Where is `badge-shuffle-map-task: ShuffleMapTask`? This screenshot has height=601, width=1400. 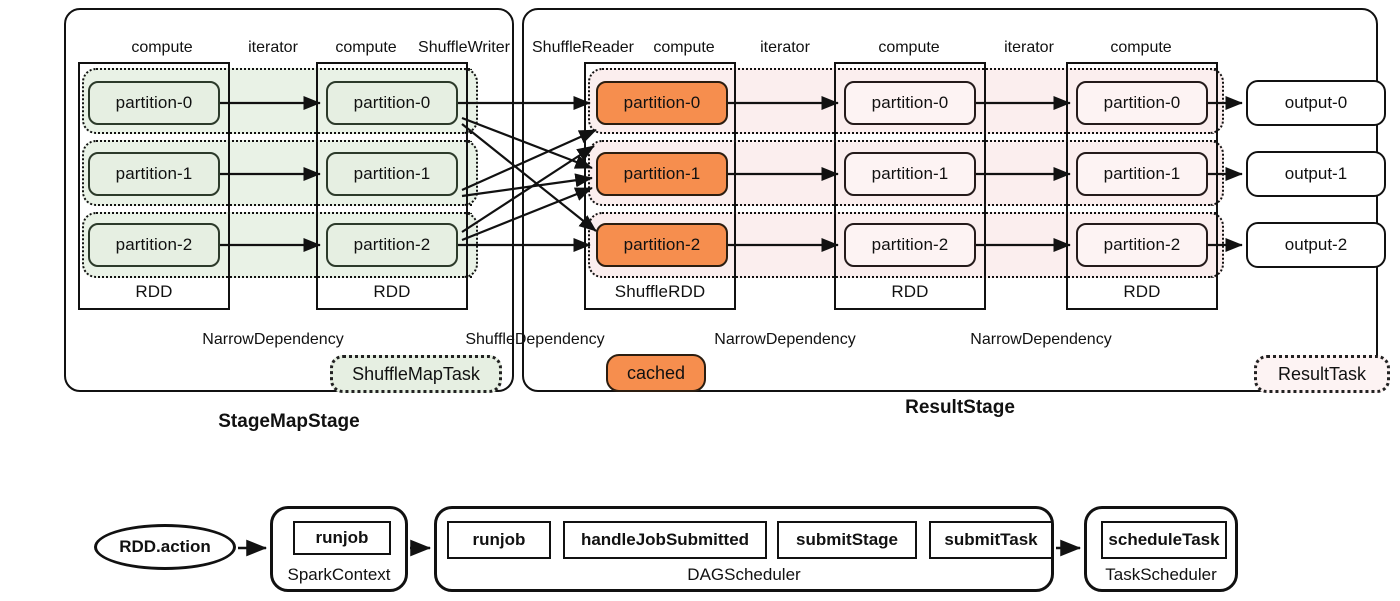 badge-shuffle-map-task: ShuffleMapTask is located at coordinates (416, 374).